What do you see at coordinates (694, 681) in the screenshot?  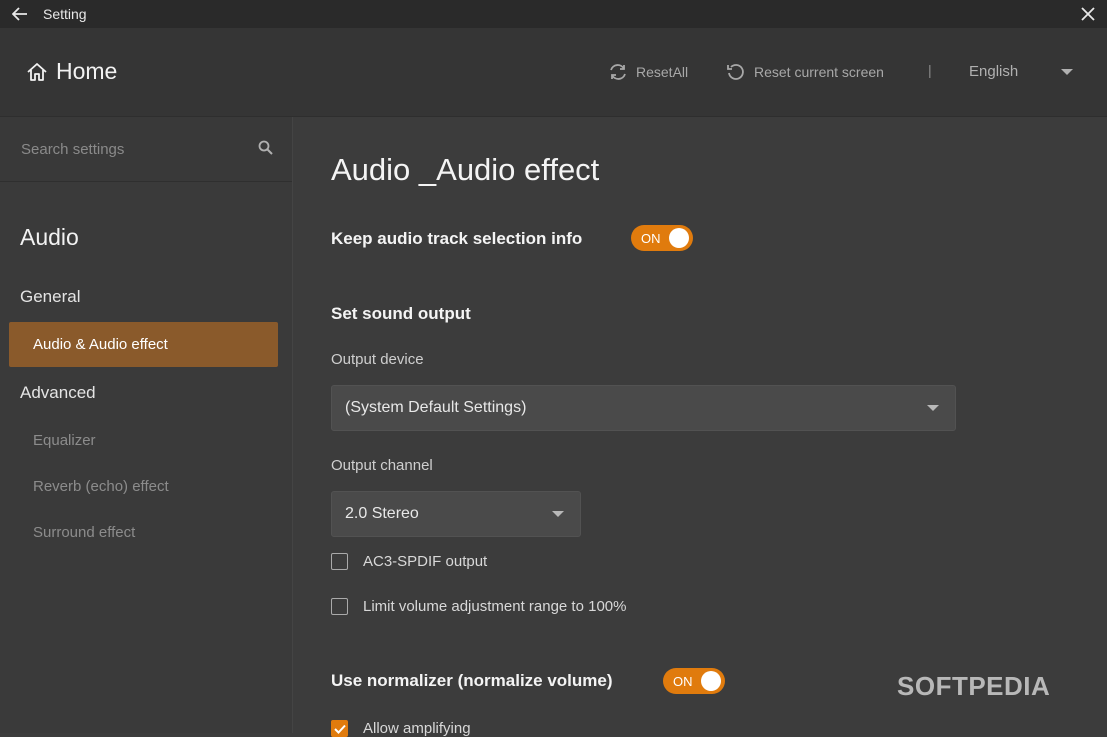 I see `normalizer-toggle: ON` at bounding box center [694, 681].